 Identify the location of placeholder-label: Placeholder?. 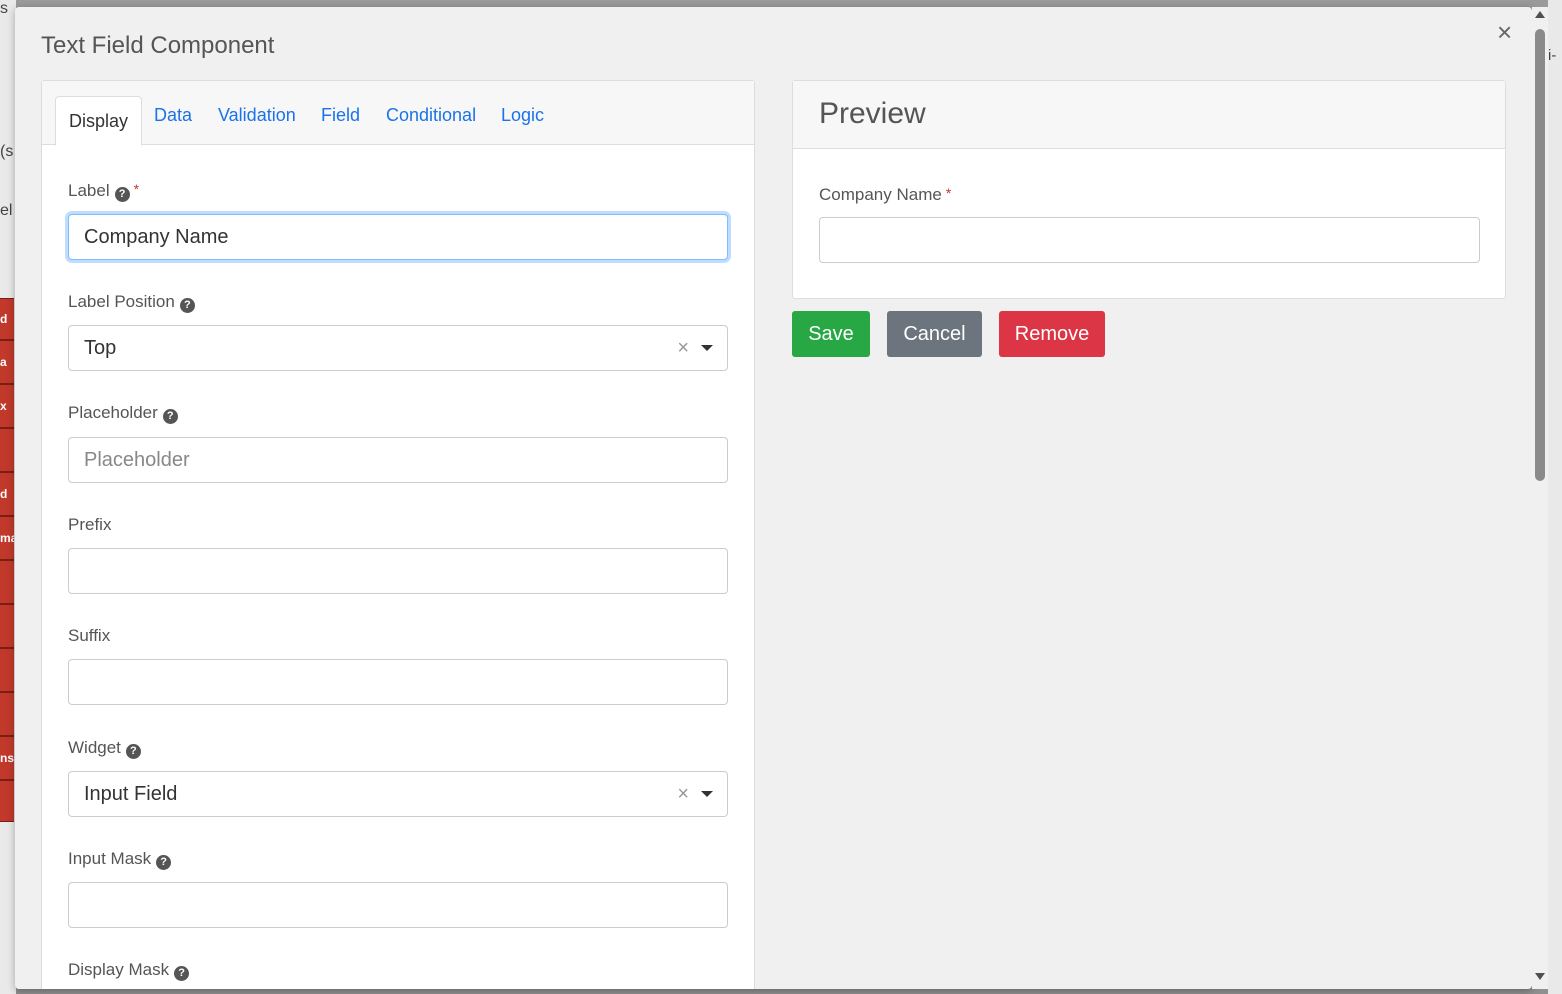
(123, 413).